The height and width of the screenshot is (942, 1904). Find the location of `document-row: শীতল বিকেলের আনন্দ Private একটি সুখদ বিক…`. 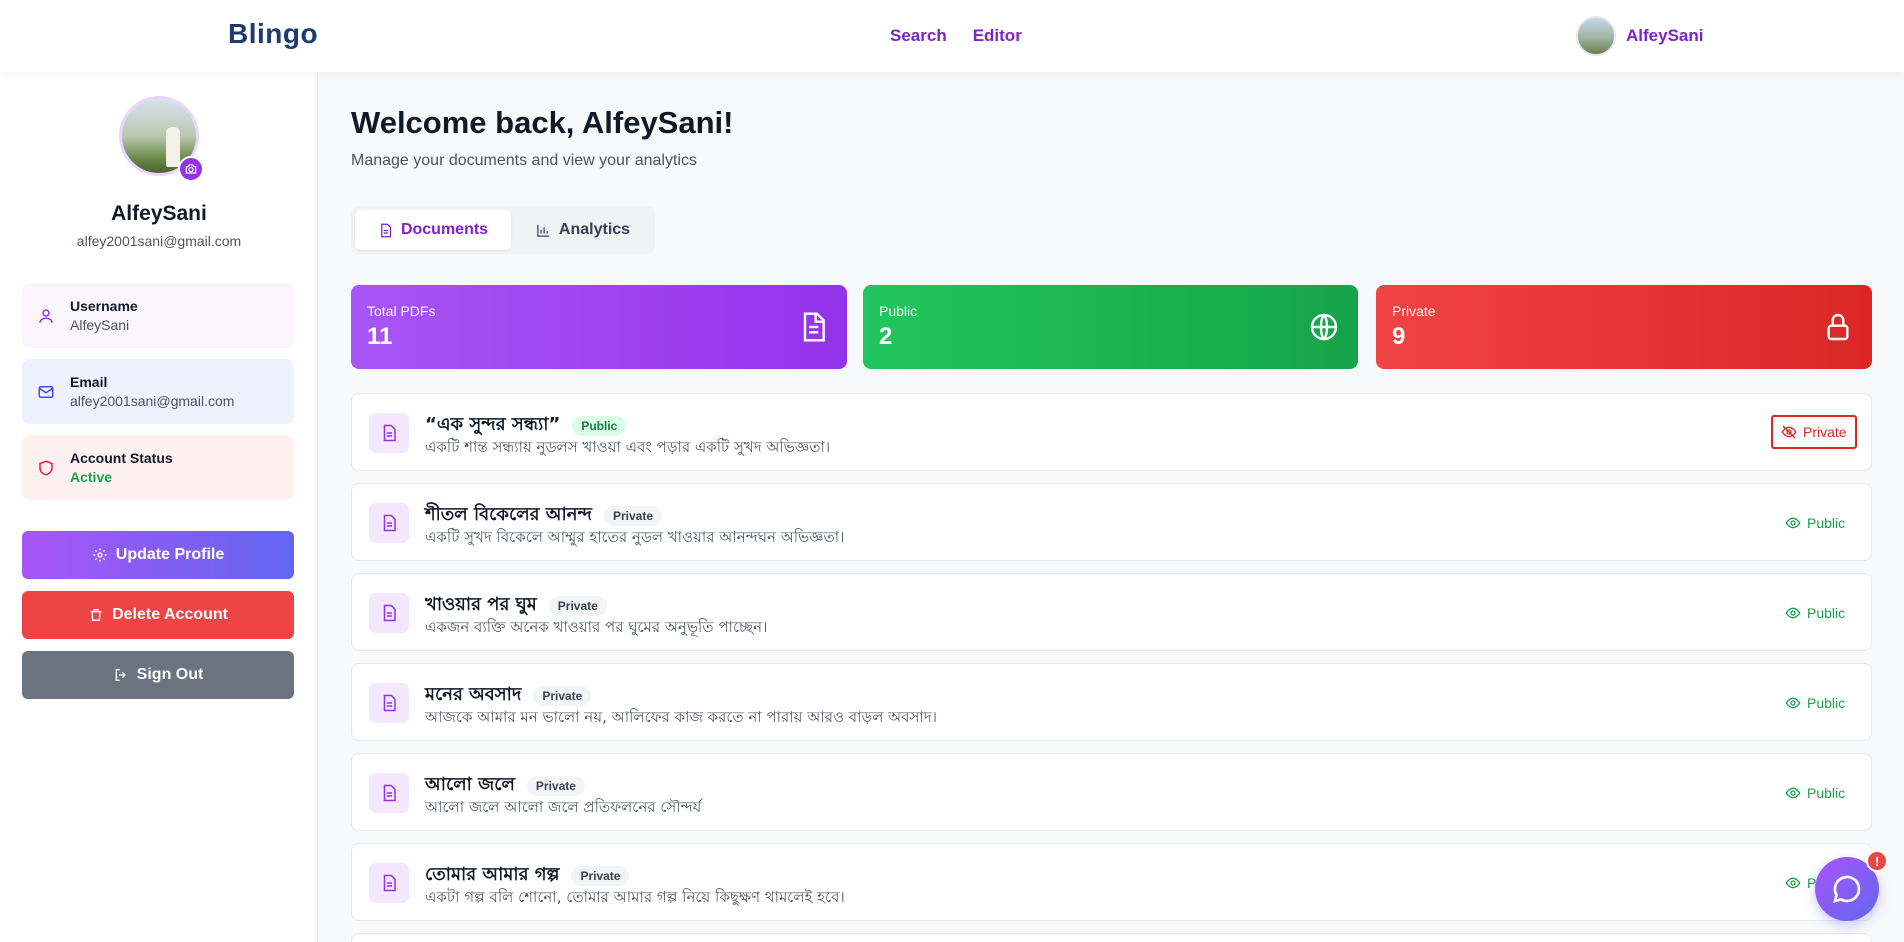

document-row: শীতল বিকেলের আনন্দ Private একটি সুখদ বিক… is located at coordinates (1111, 522).